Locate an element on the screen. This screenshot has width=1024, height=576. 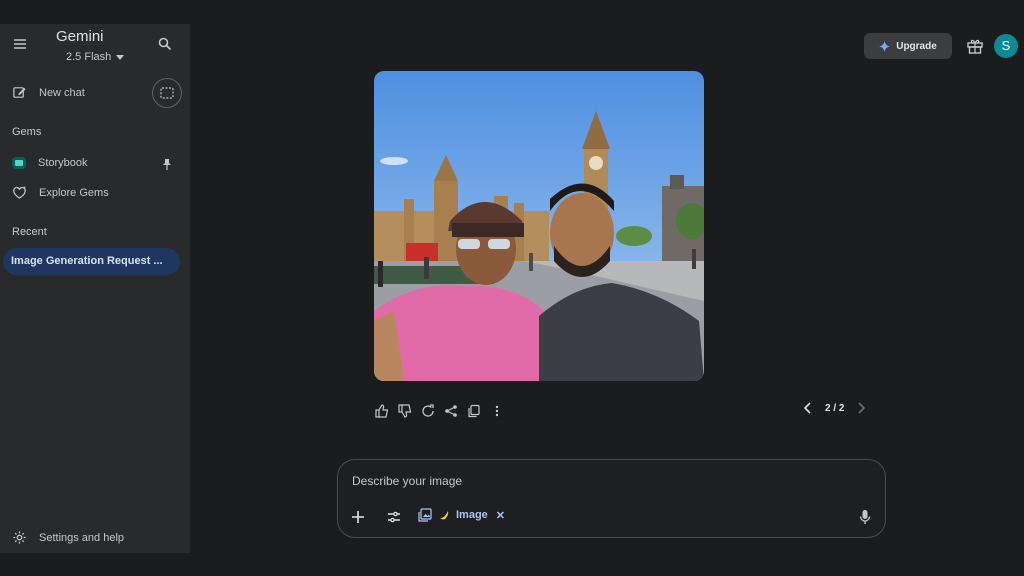
prompt-box: Image ✕ is located at coordinates (611, 498).